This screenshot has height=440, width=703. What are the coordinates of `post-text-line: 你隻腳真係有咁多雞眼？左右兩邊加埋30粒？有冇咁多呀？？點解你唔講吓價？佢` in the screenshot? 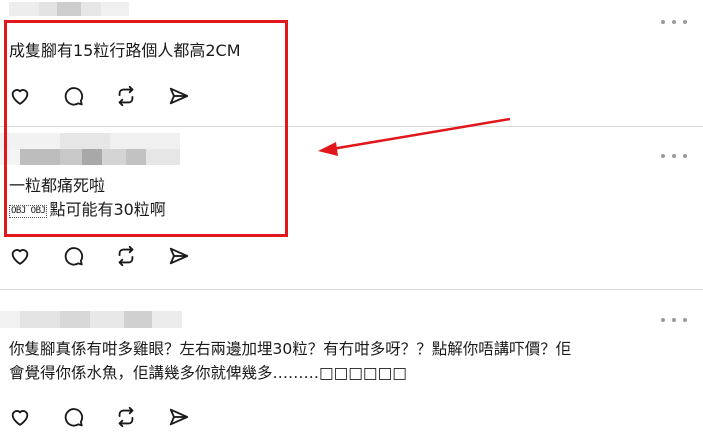 It's located at (290, 349).